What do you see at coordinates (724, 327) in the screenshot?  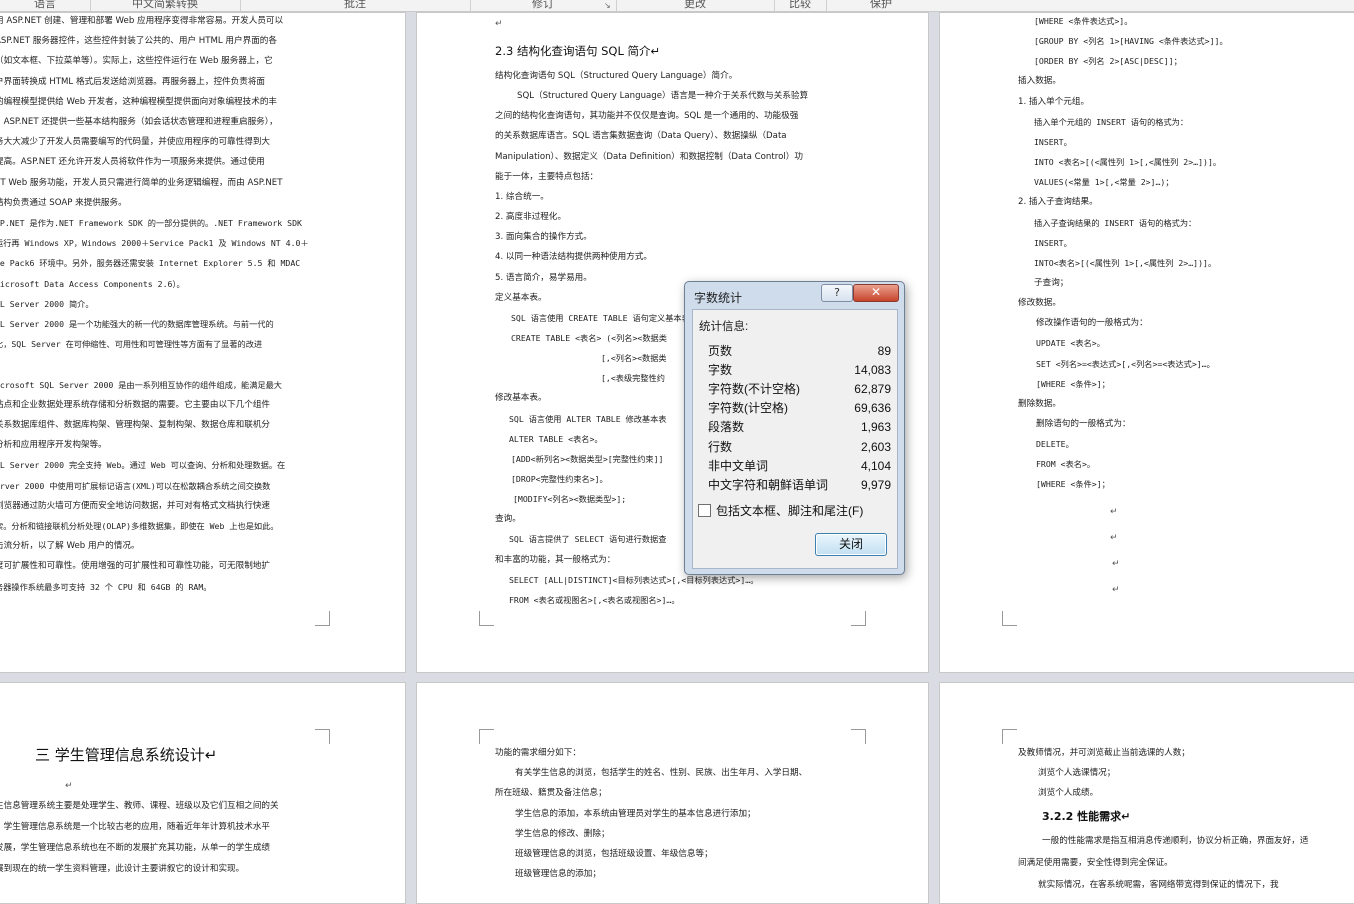 I see `statistics-heading: 统计信息:` at bounding box center [724, 327].